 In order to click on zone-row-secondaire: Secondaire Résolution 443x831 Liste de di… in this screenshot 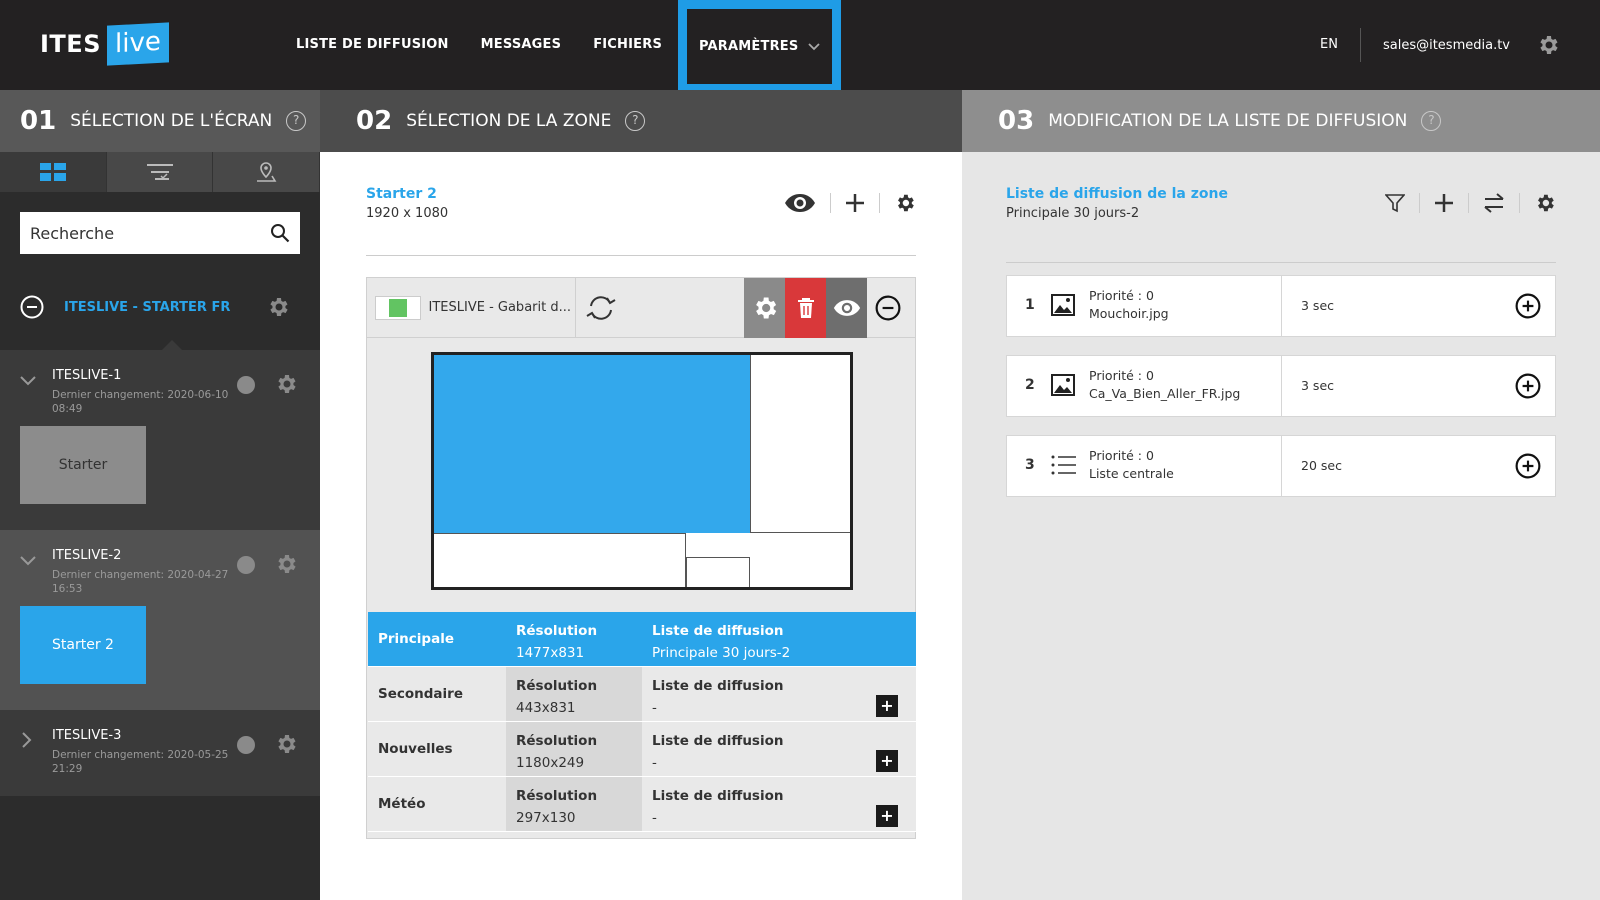, I will do `click(642, 694)`.